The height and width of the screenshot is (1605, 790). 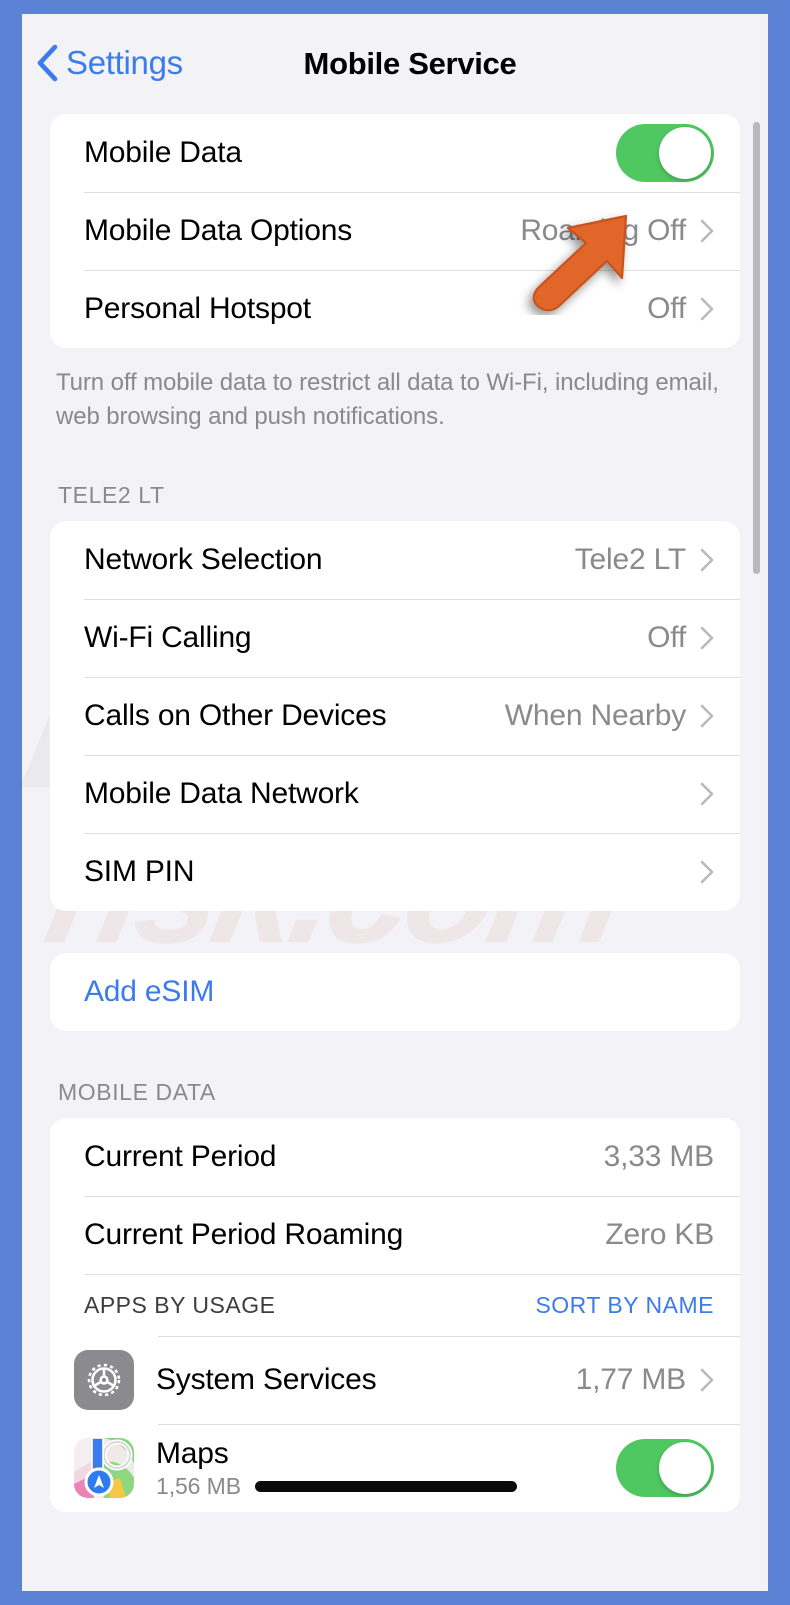 What do you see at coordinates (235, 715) in the screenshot?
I see `row-calls-other-devices-label: Calls on Other Devices` at bounding box center [235, 715].